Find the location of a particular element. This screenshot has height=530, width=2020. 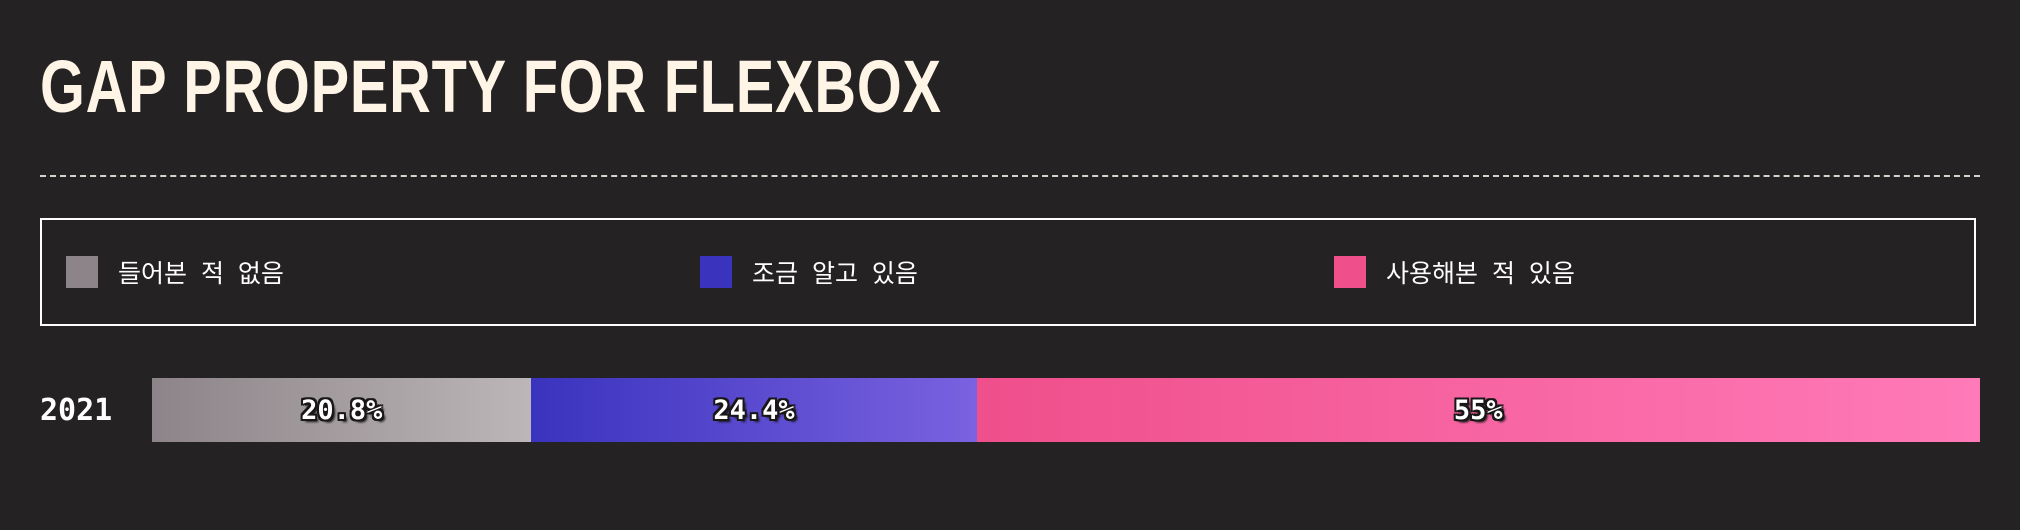

stacked-bar-2021: 20.8% 24.4% 55% is located at coordinates (1066, 410).